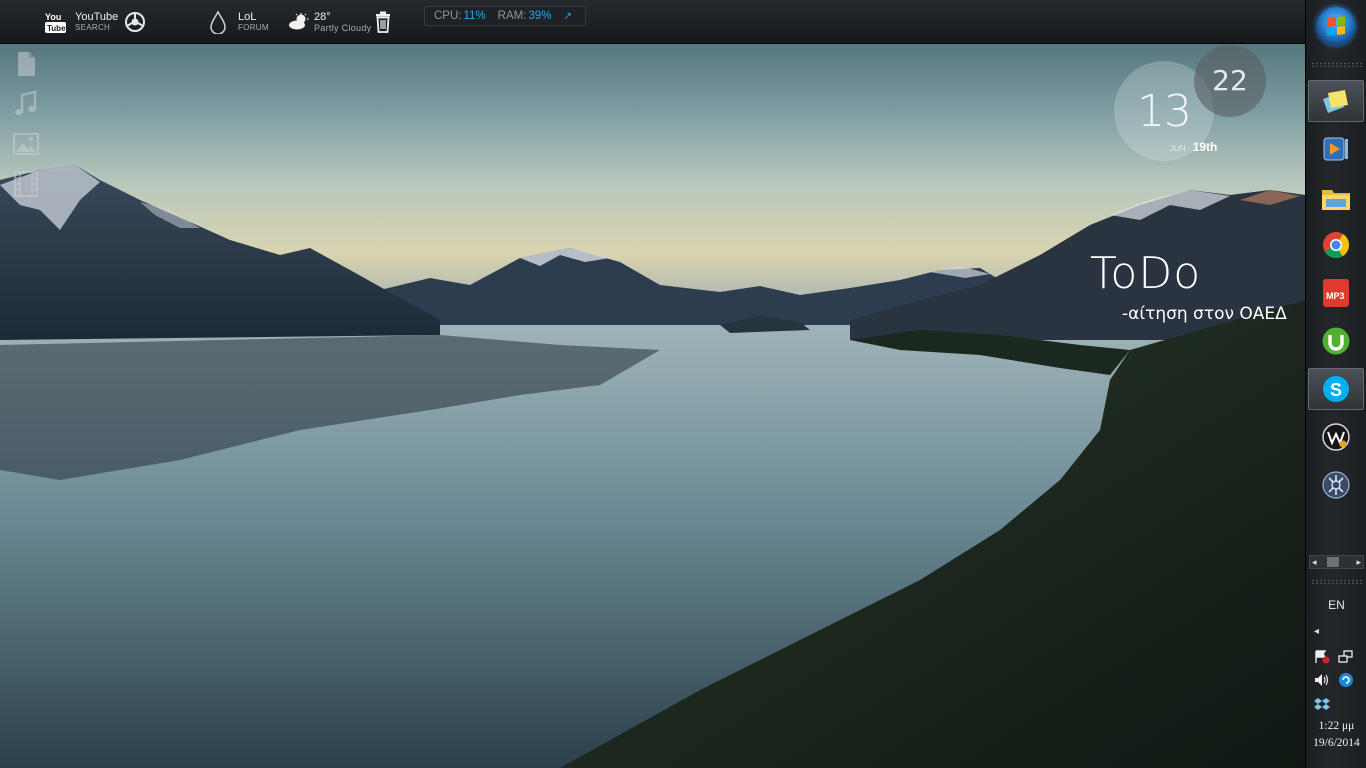 The height and width of the screenshot is (768, 1366). I want to click on clock-date: JUN · 19th, so click(1193, 147).